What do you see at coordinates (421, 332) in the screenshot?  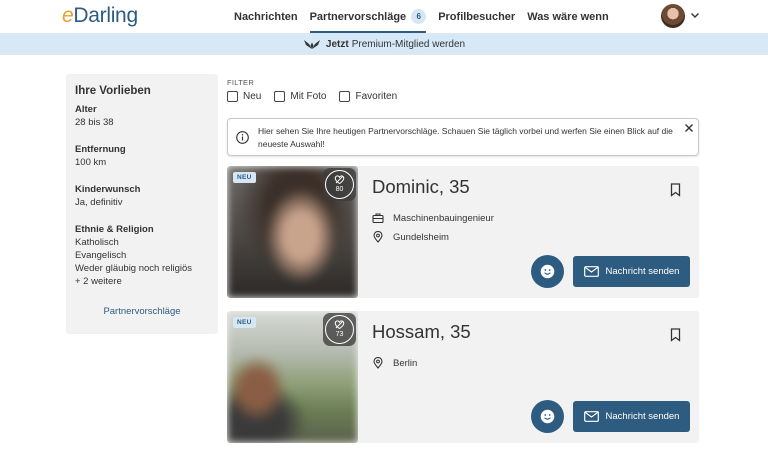 I see `profile-name: Hossam, 35` at bounding box center [421, 332].